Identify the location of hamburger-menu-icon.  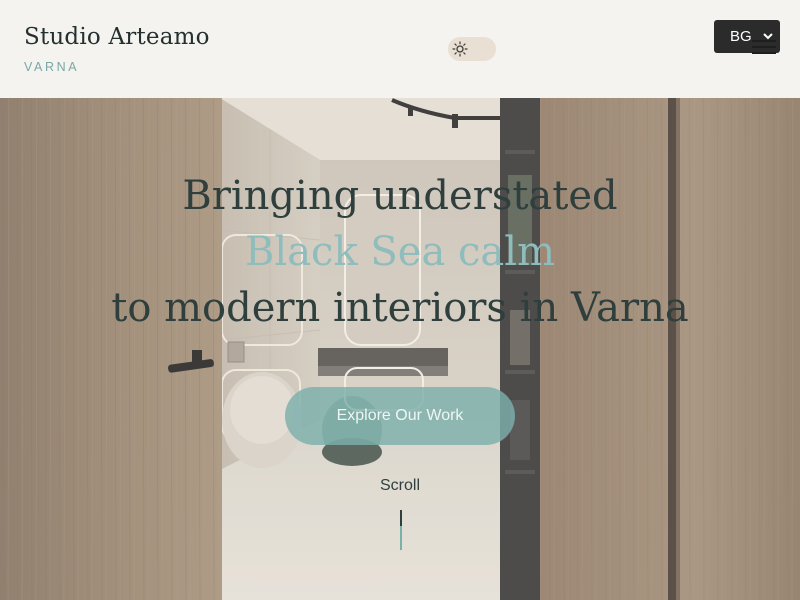
(764, 48).